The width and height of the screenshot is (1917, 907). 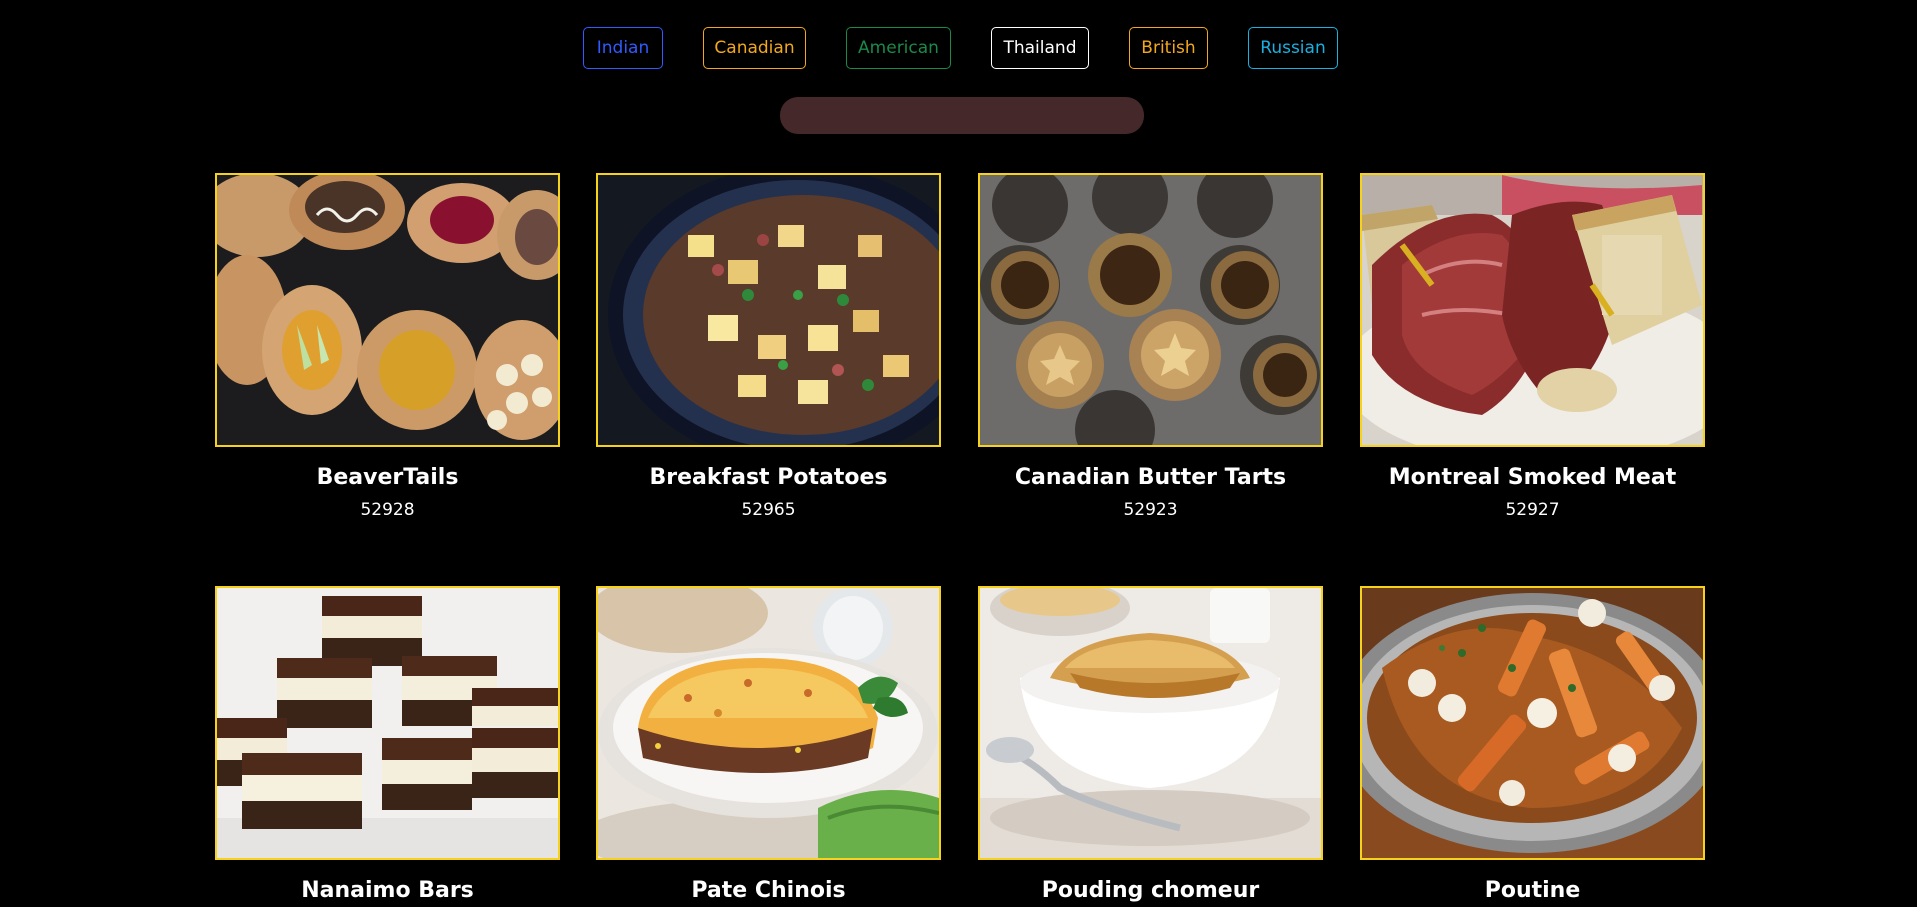 I want to click on pouding-chomeur-image, so click(x=1150, y=723).